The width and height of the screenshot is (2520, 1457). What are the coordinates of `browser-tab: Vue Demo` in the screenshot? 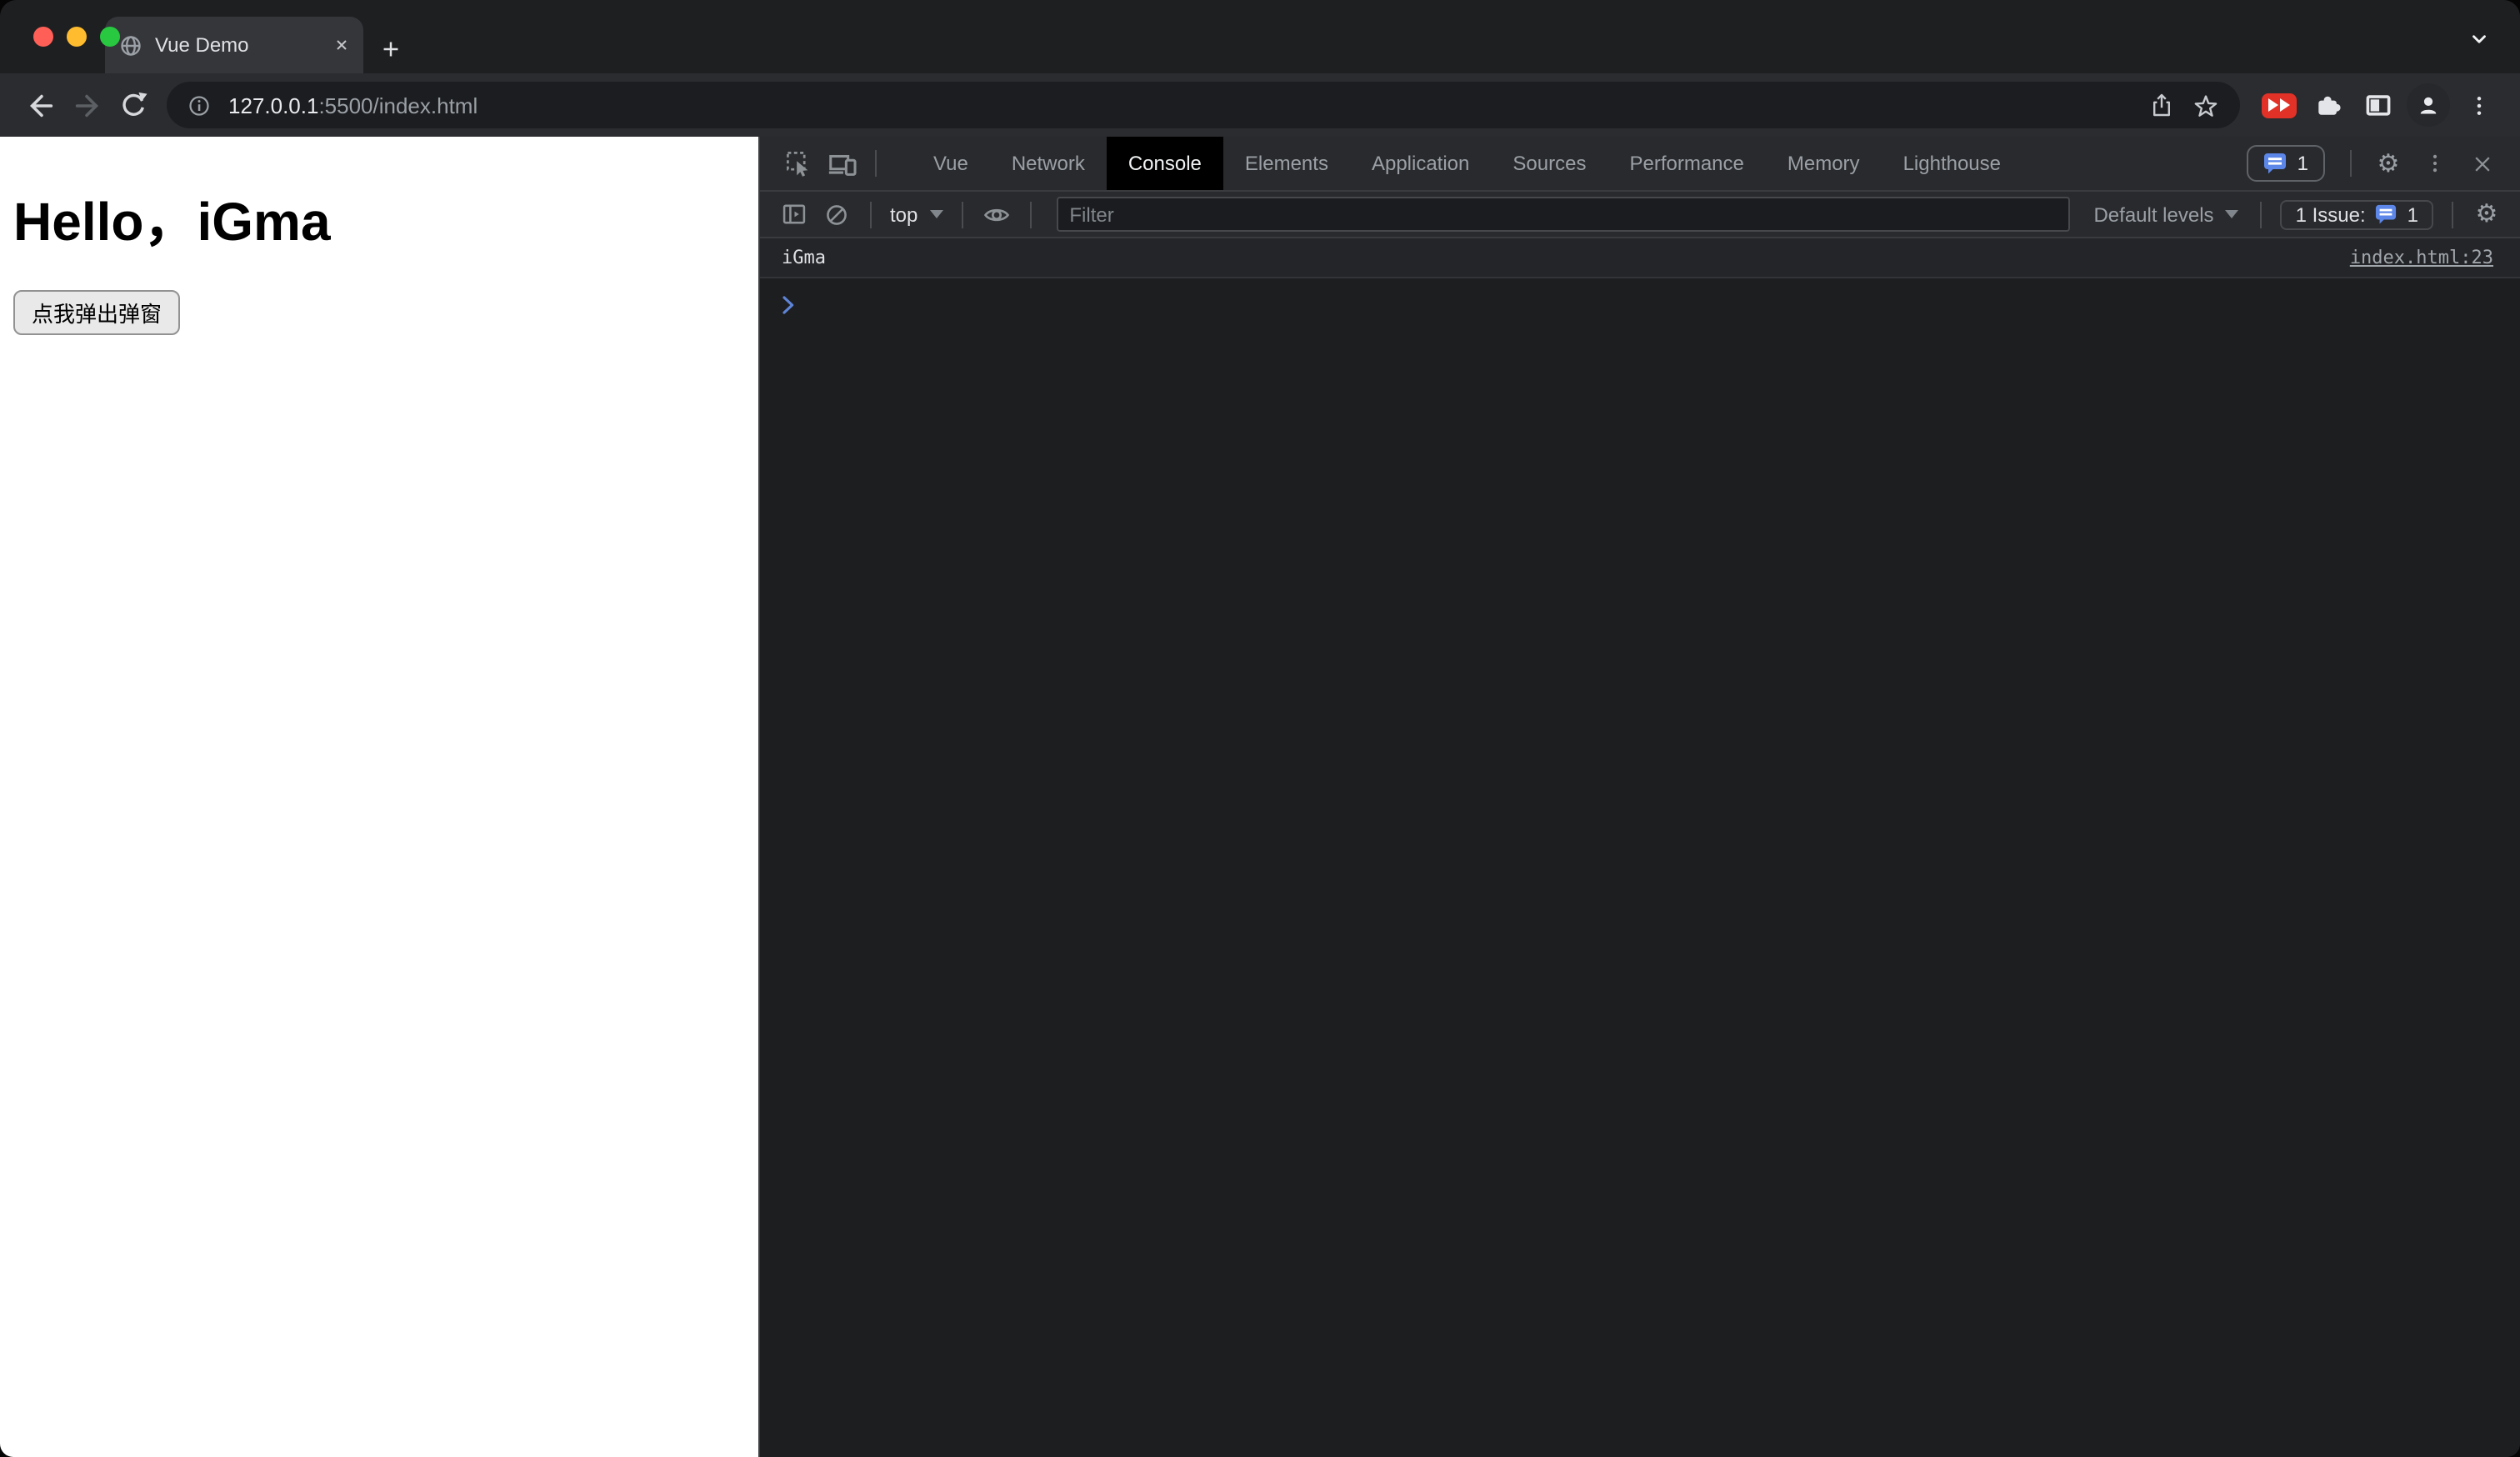 It's located at (234, 45).